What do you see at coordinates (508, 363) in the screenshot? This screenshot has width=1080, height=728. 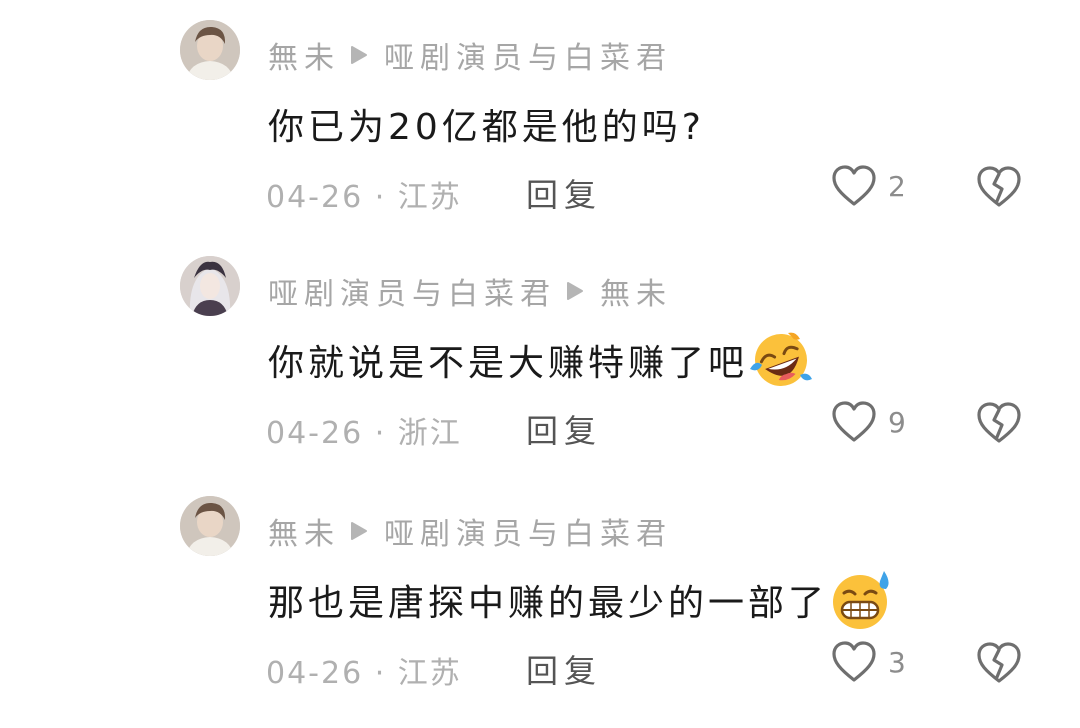 I see `comment-text-content: 你就说是不是大赚特赚了吧` at bounding box center [508, 363].